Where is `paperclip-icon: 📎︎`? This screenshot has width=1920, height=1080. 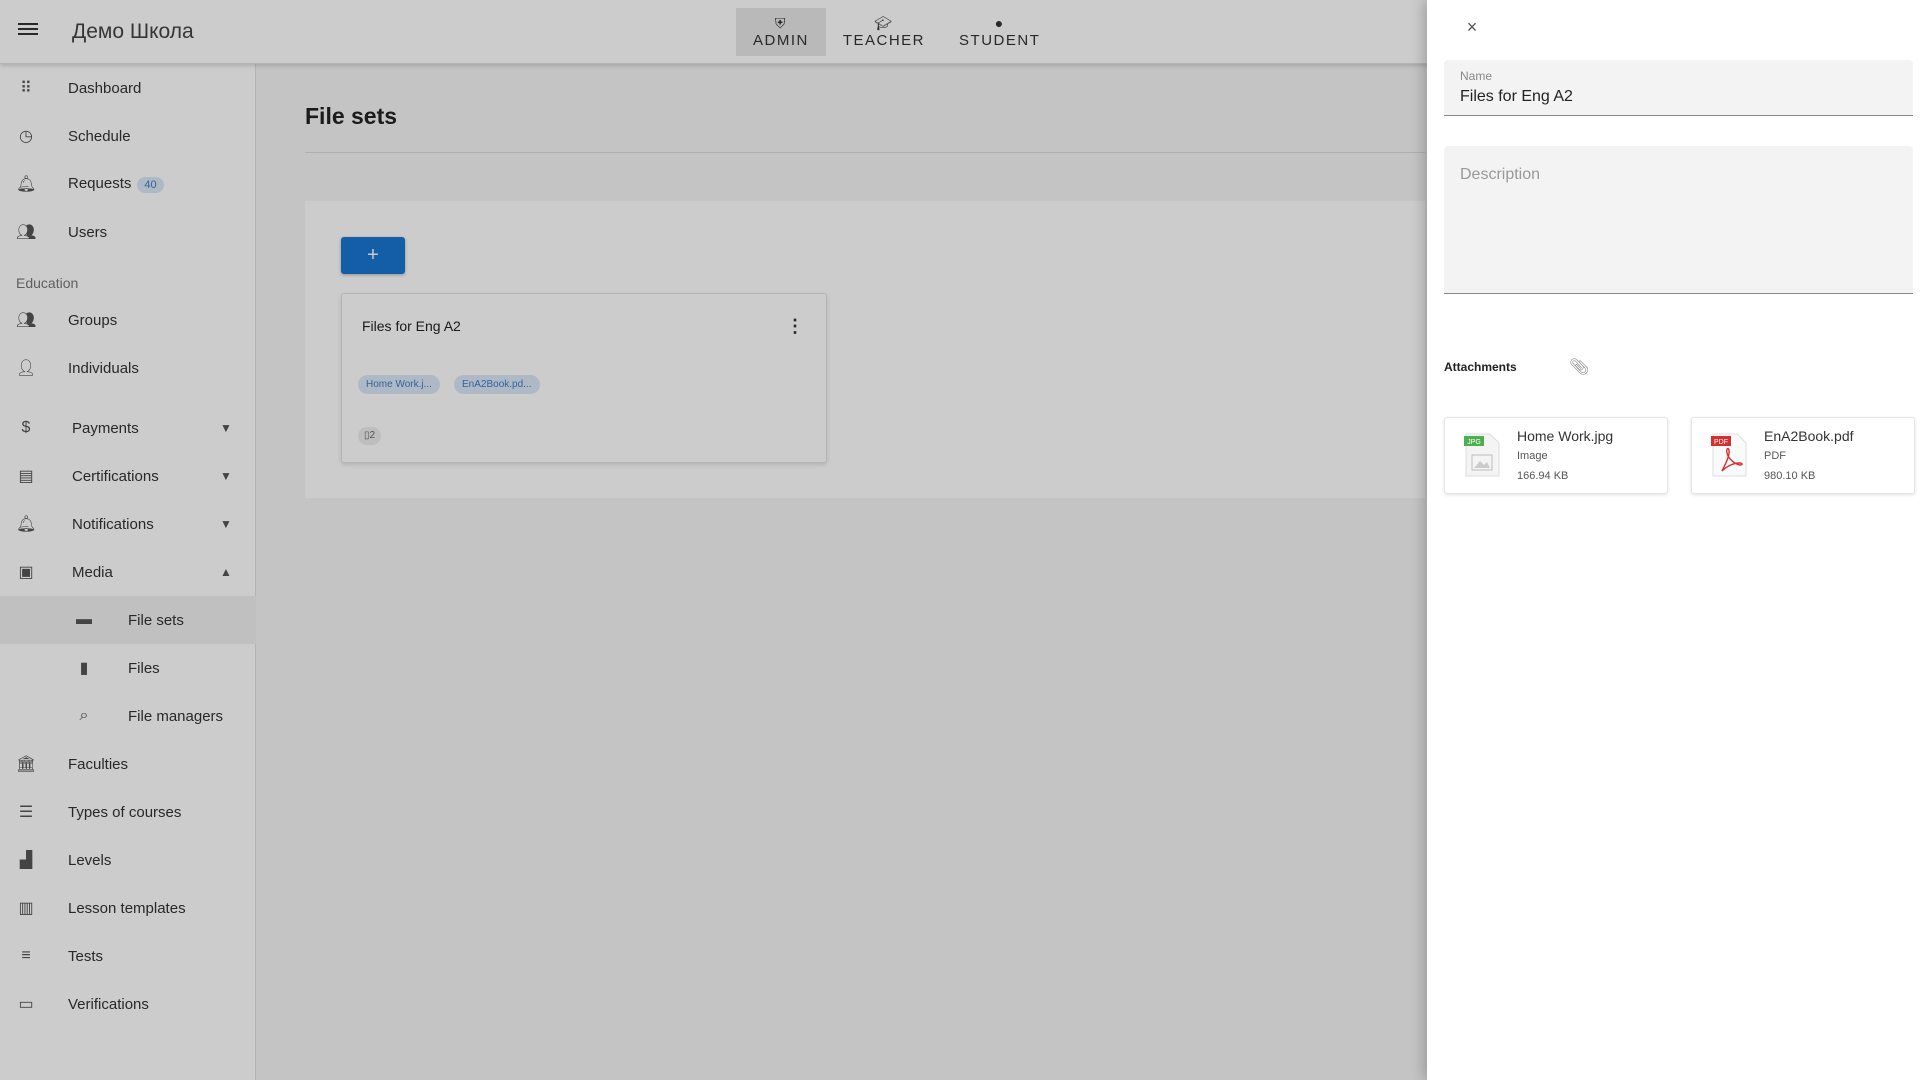 paperclip-icon: 📎︎ is located at coordinates (1579, 367).